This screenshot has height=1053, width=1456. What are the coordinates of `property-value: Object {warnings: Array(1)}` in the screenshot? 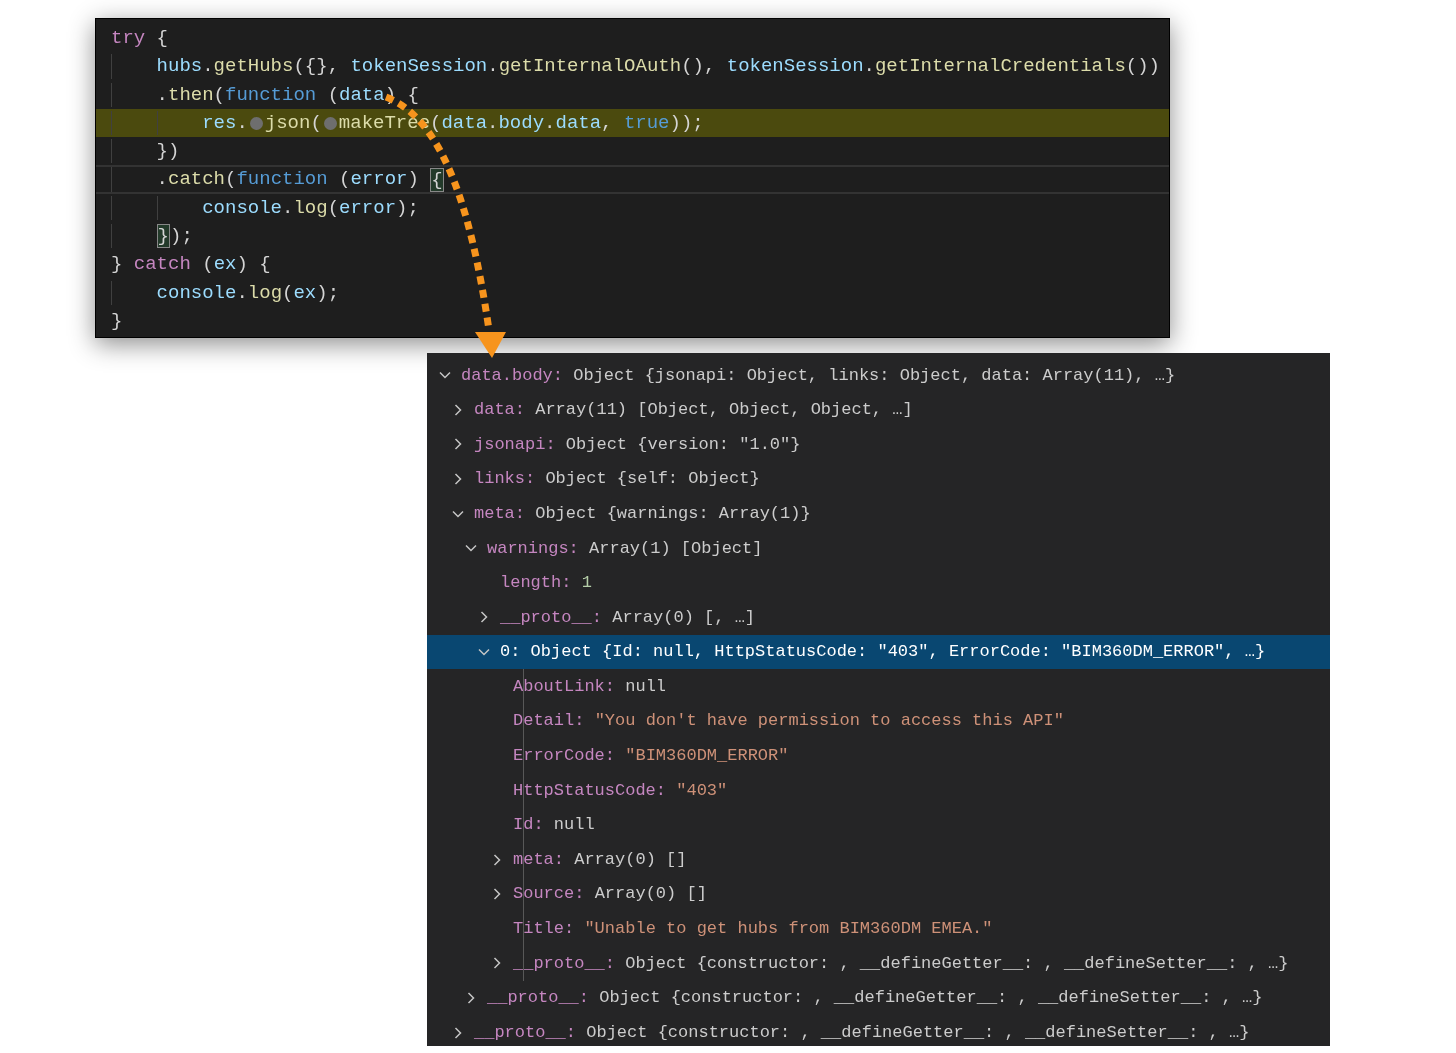 It's located at (673, 513).